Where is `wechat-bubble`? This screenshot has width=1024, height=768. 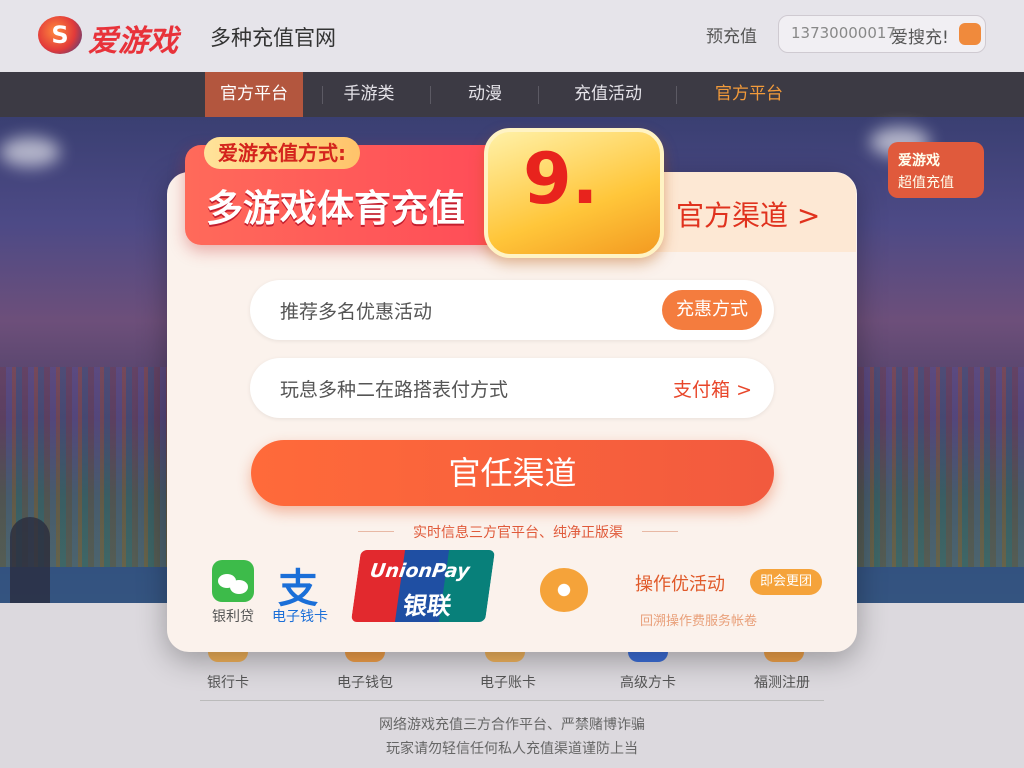
wechat-bubble is located at coordinates (239, 587).